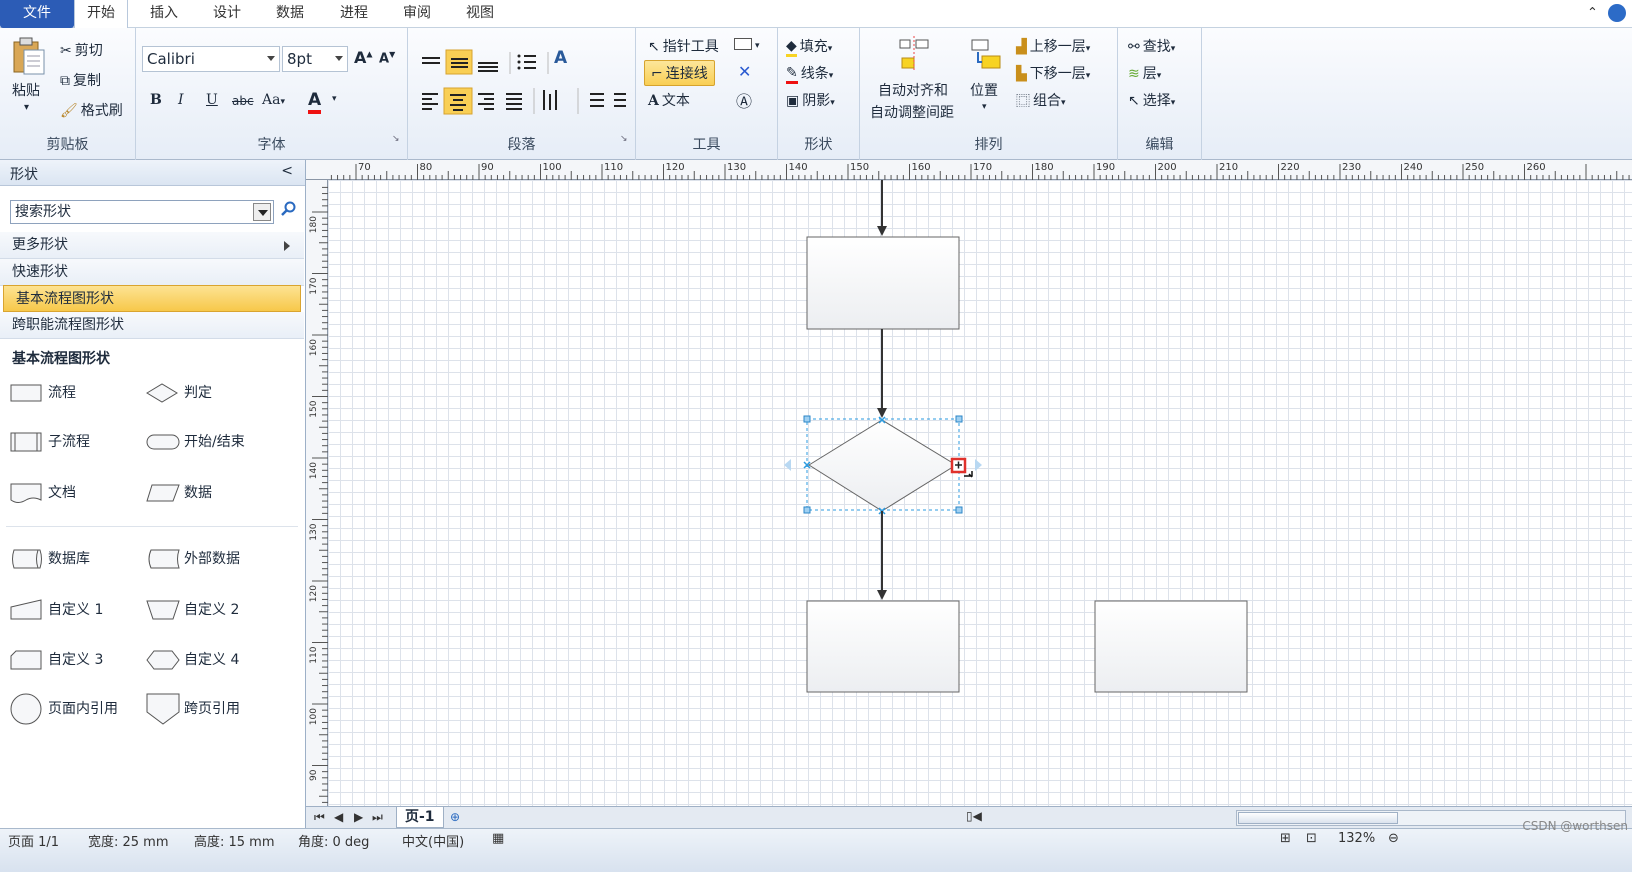  What do you see at coordinates (809, 46) in the screenshot?
I see `fill-button: ◆ 填充▾` at bounding box center [809, 46].